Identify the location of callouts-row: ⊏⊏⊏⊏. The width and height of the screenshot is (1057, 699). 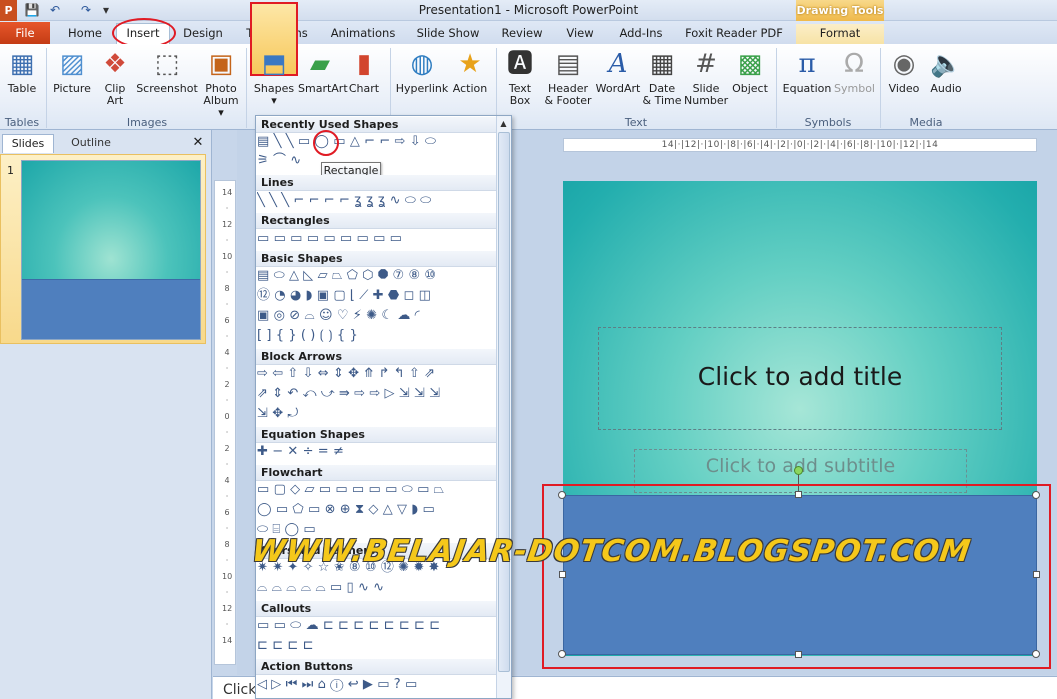
(376, 646).